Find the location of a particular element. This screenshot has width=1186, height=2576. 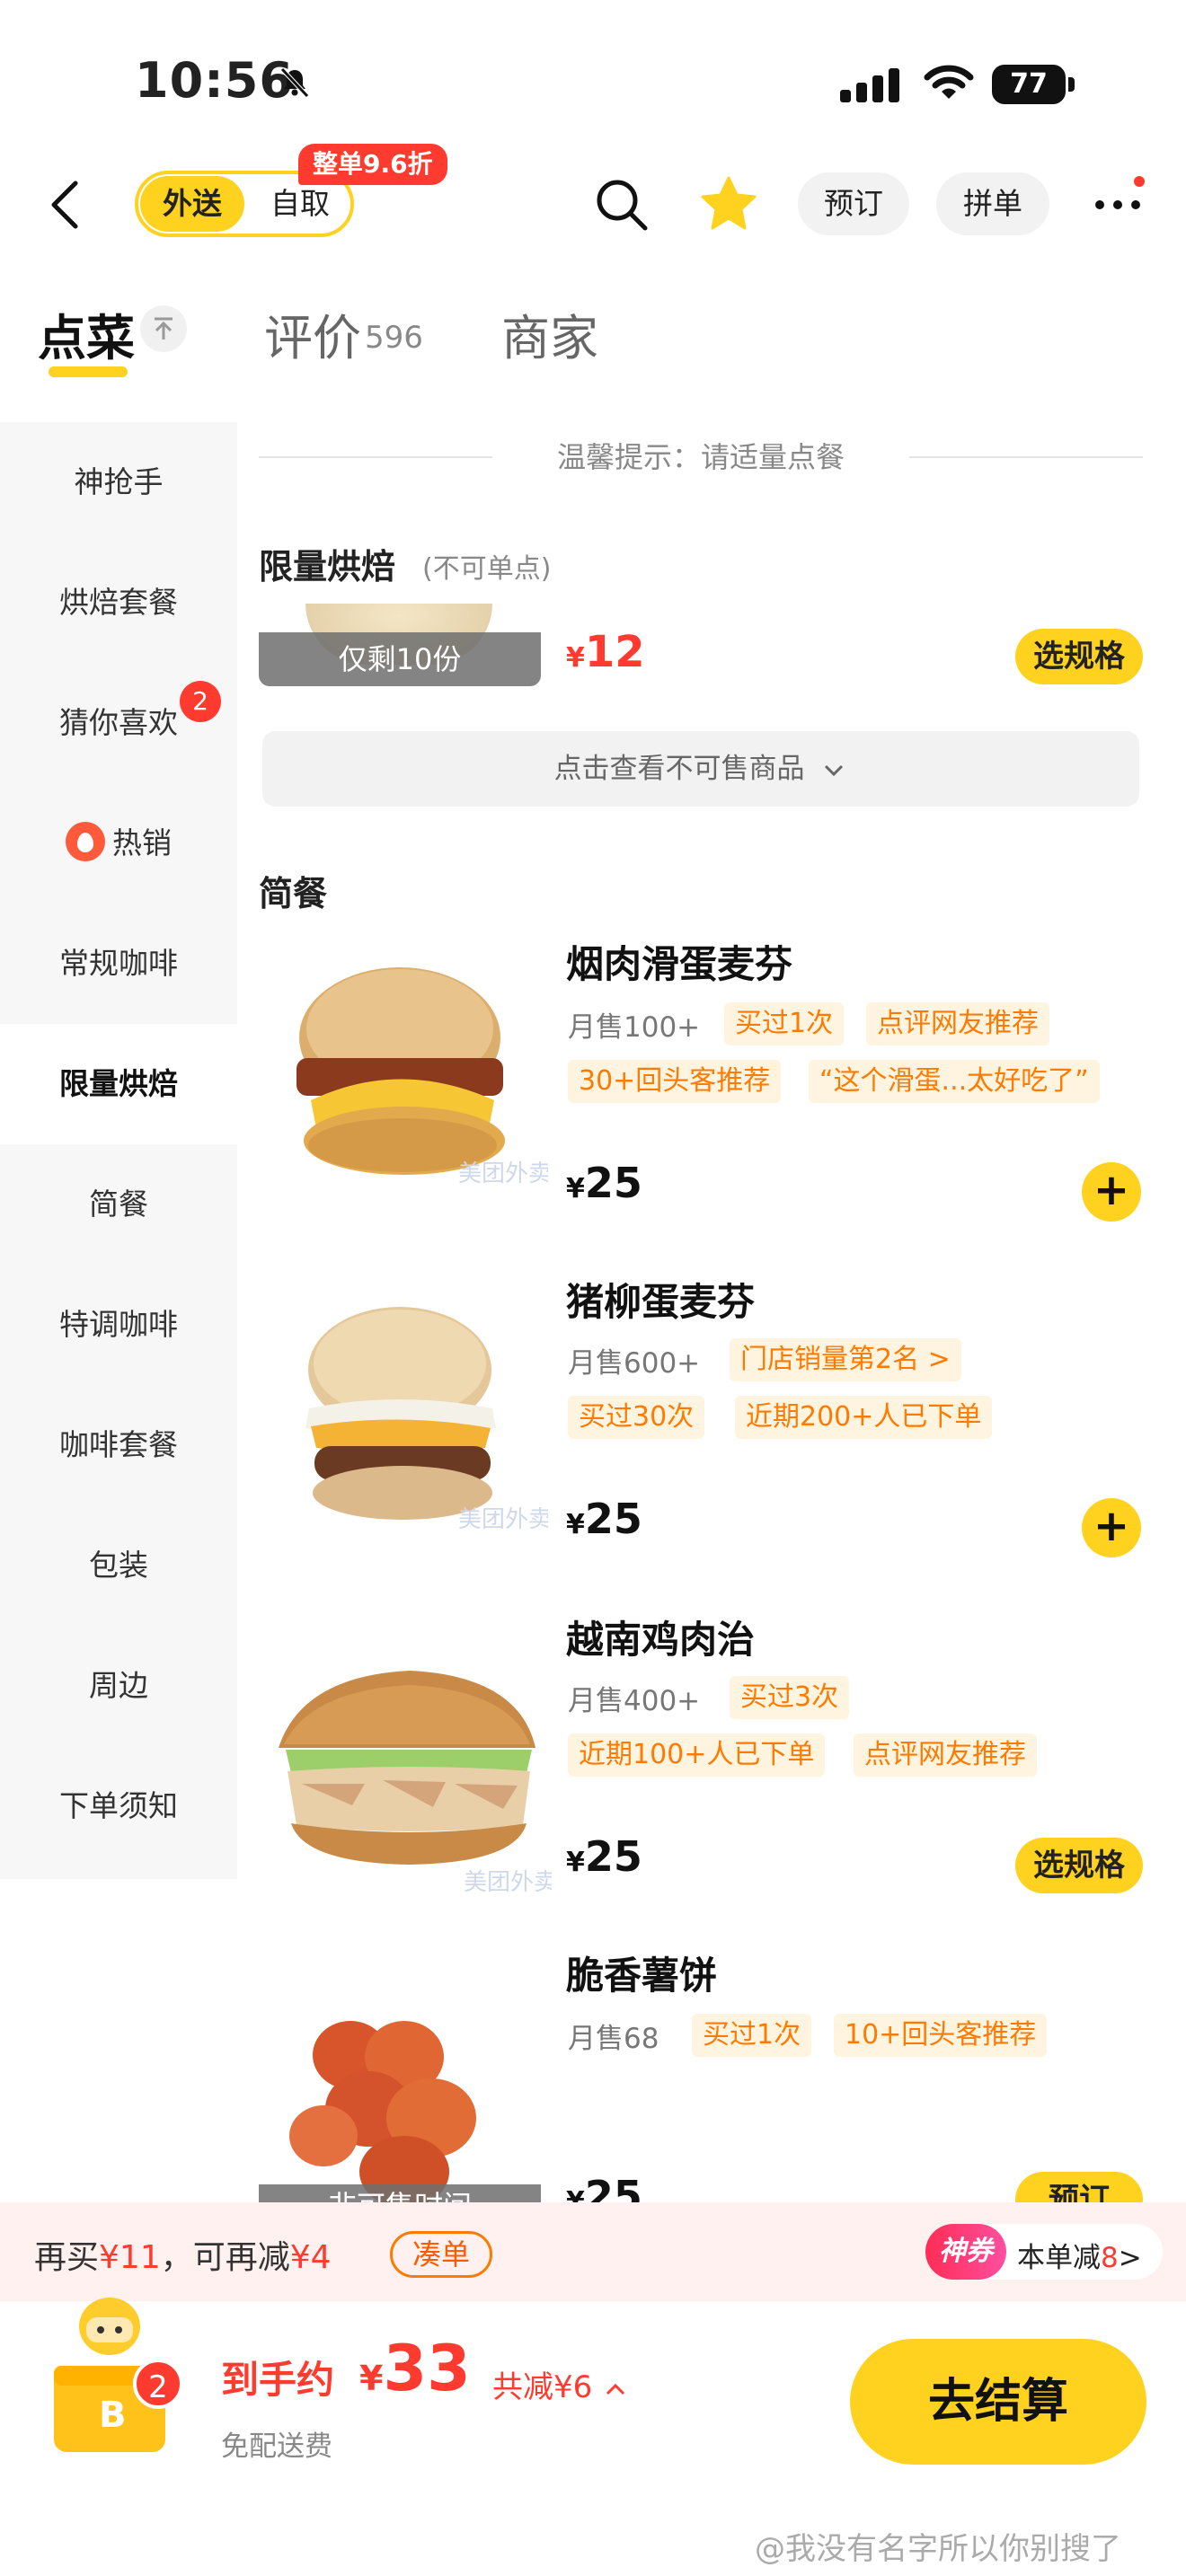

book-button: 预订 is located at coordinates (853, 203).